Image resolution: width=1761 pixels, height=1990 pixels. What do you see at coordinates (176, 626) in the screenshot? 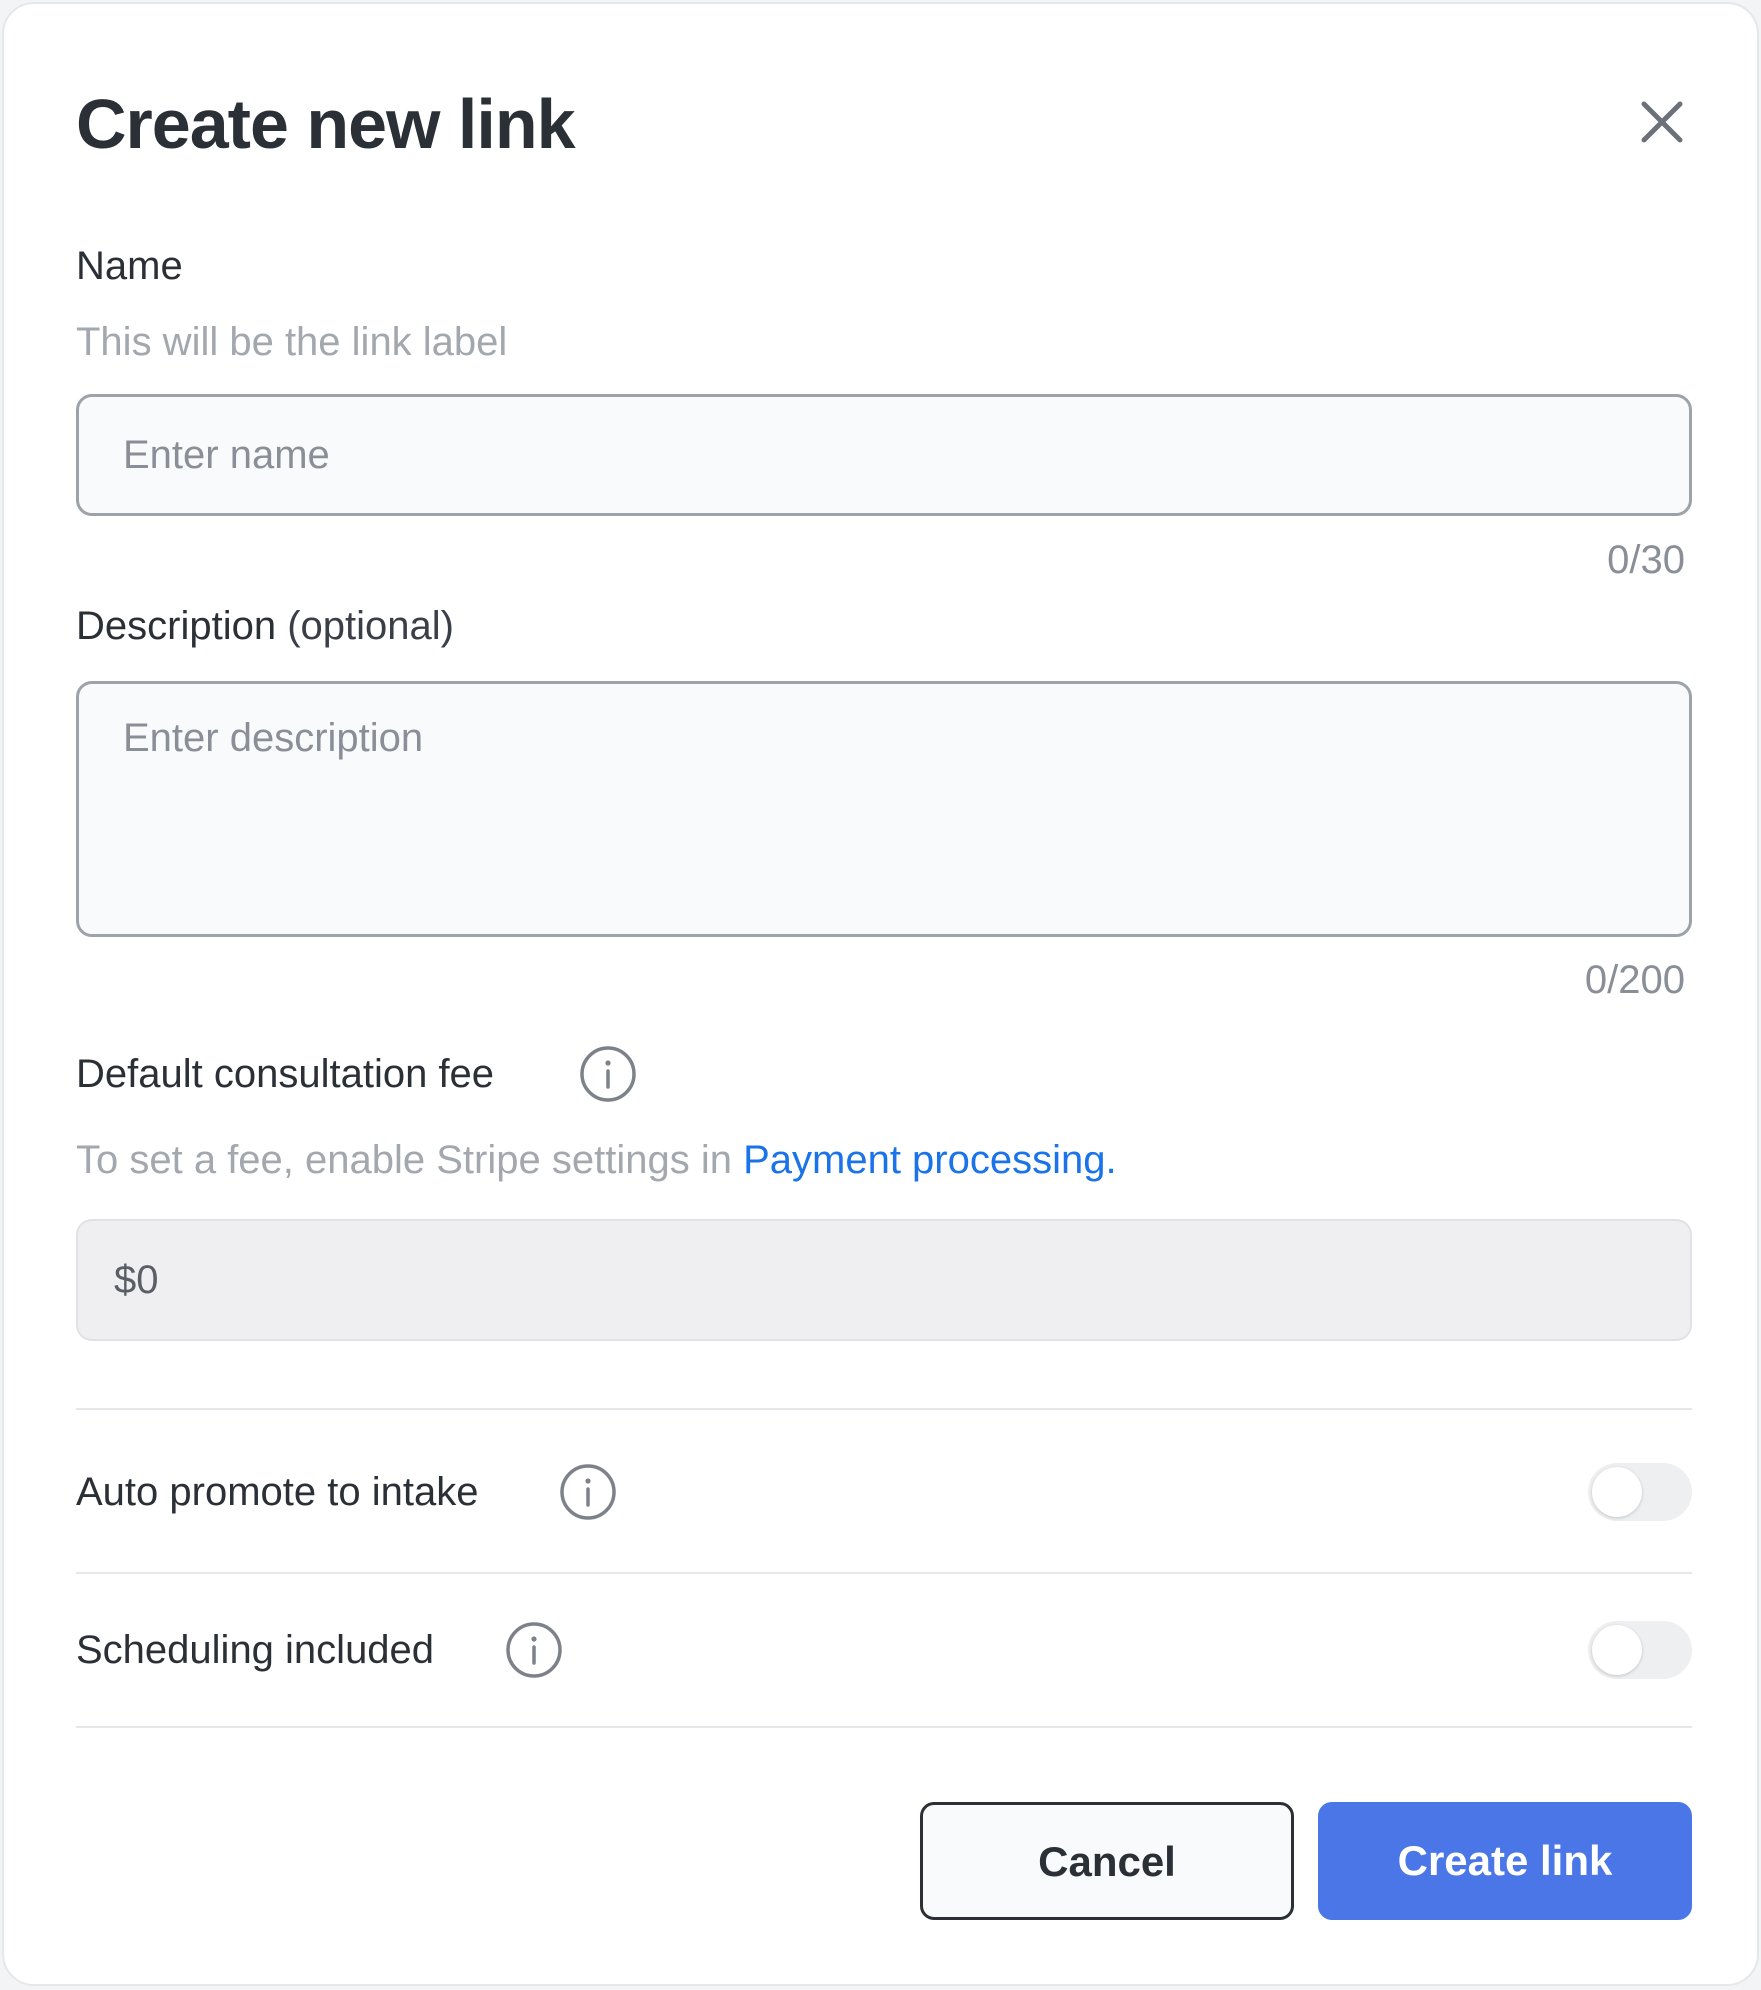
I see `description-label-text: Description` at bounding box center [176, 626].